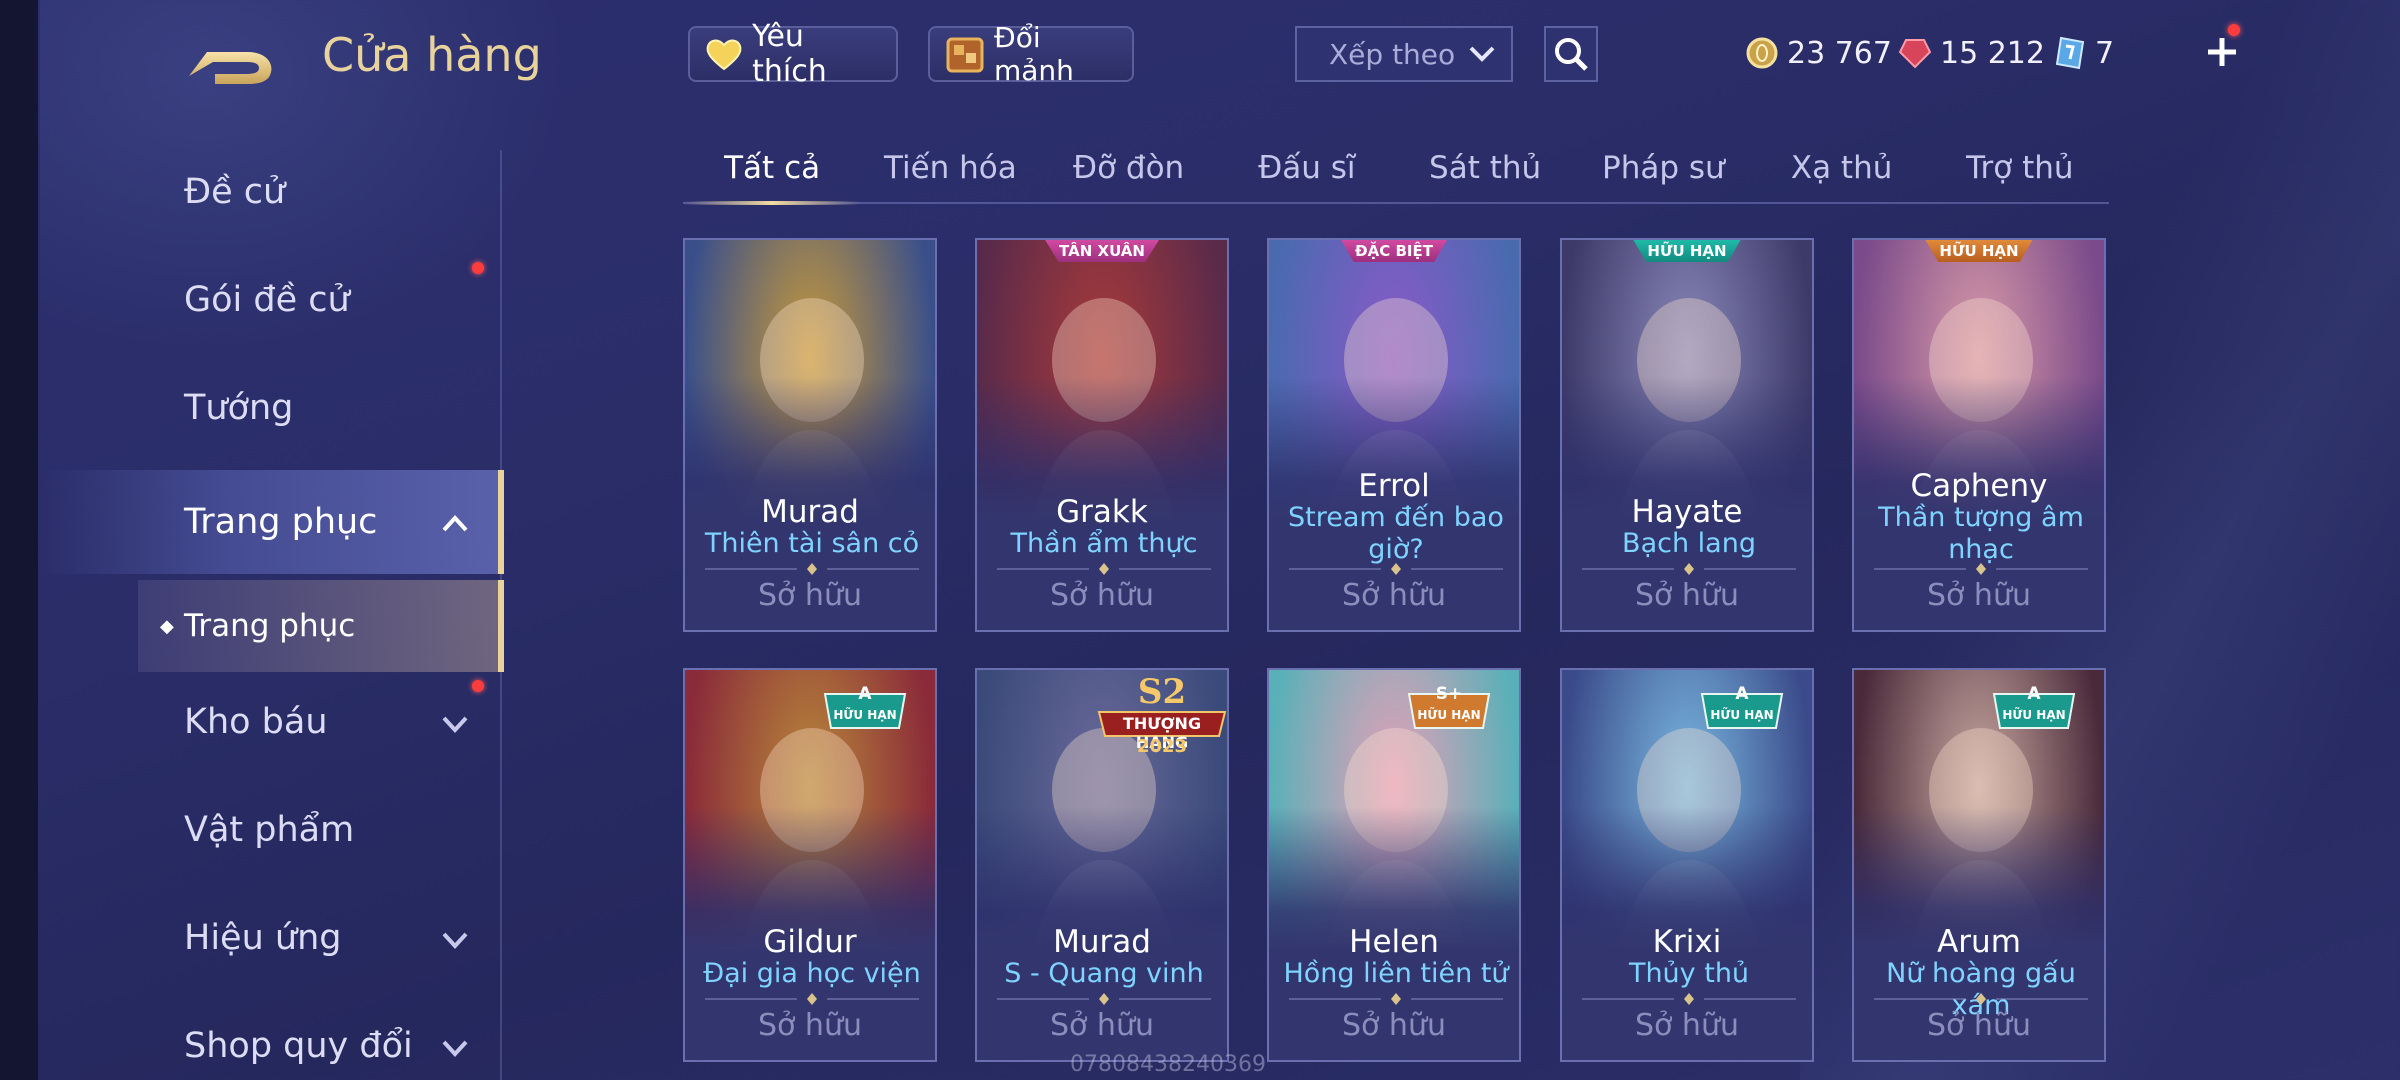  I want to click on skin-card: A HỮU HẠN Krixi Thủy thủ Sở hữu, so click(1687, 865).